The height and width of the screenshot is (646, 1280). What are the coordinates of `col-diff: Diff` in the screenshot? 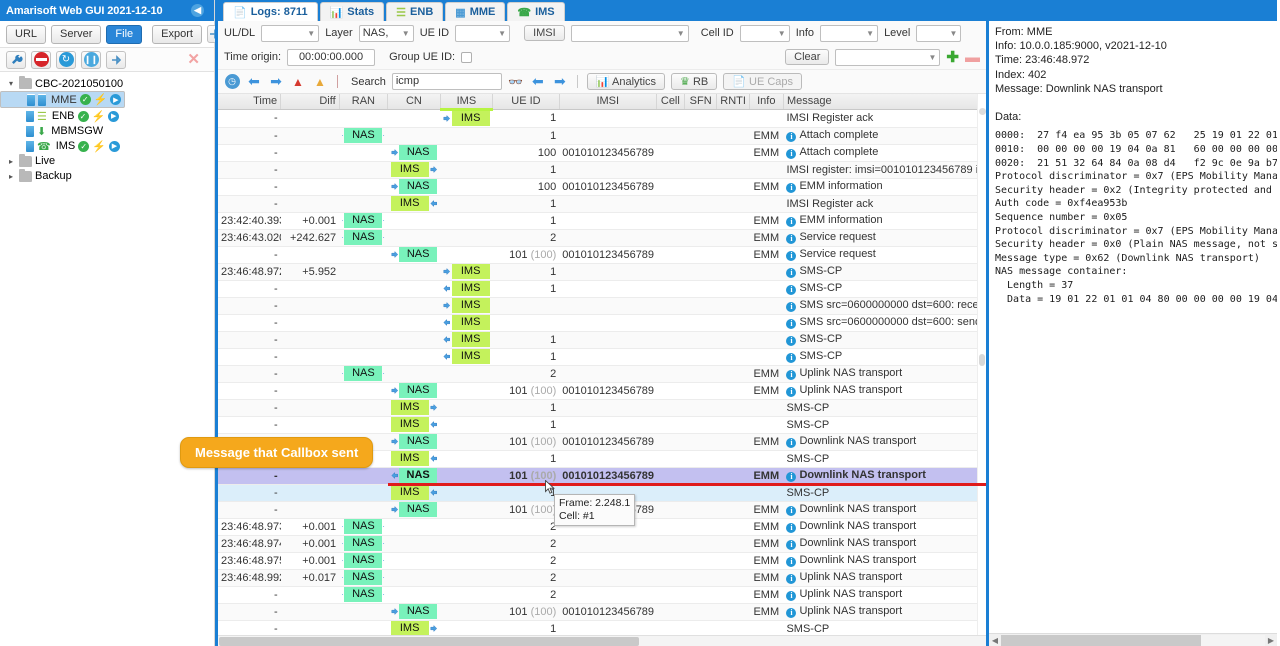 It's located at (310, 102).